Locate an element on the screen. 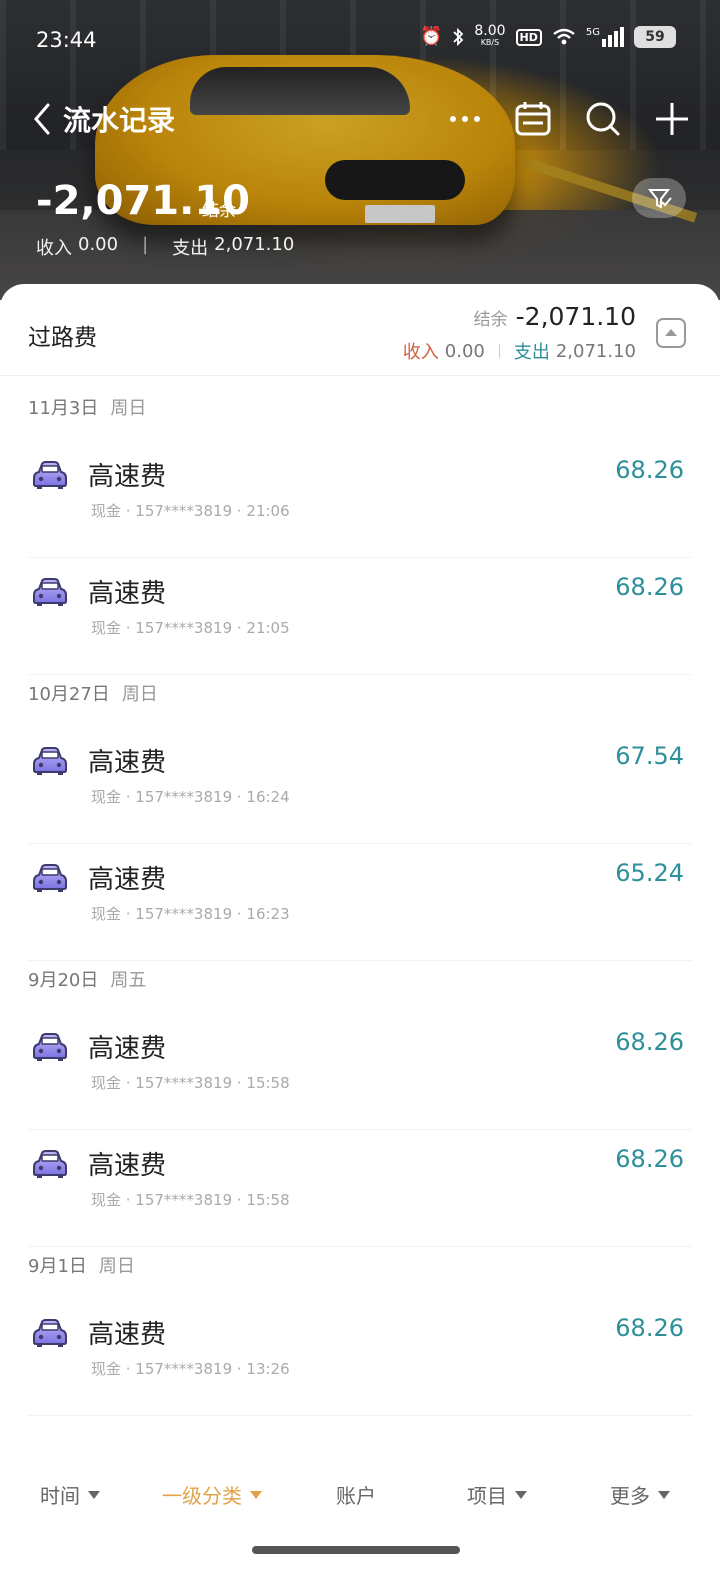 The height and width of the screenshot is (1584, 720). transaction-meta: 现金 · 157****3819 · 21:06 is located at coordinates (190, 511).